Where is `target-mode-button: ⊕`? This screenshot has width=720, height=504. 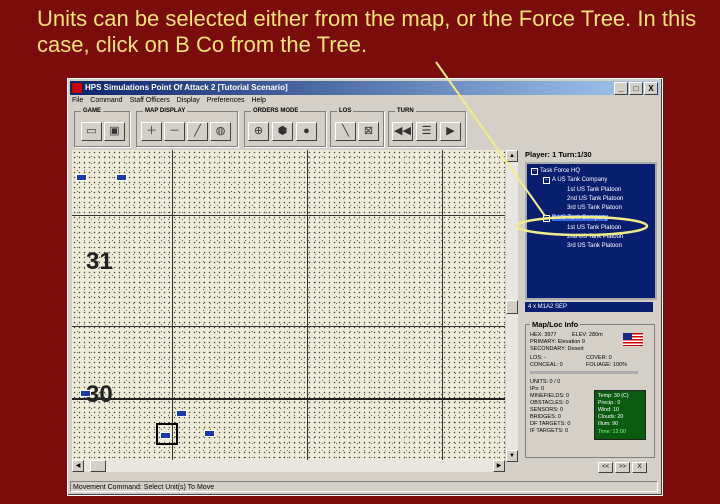
target-mode-button: ⊕ is located at coordinates (258, 131).